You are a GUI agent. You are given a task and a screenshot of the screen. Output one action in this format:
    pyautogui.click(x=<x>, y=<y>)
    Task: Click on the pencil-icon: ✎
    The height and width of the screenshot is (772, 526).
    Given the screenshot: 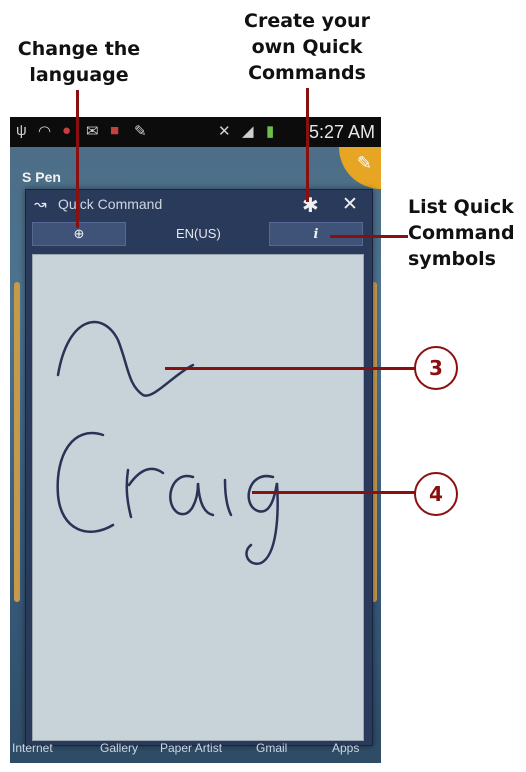 What is the action you would take?
    pyautogui.click(x=364, y=163)
    